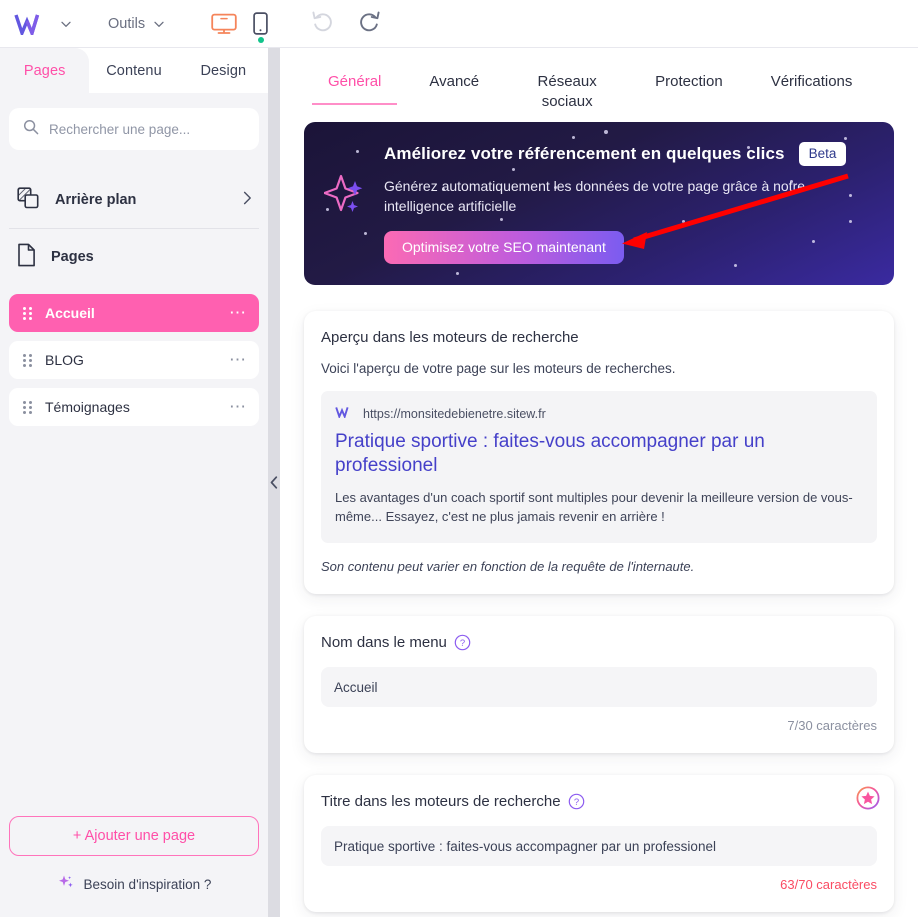  What do you see at coordinates (72, 257) in the screenshot?
I see `sidebar-item-pages-label: Pages` at bounding box center [72, 257].